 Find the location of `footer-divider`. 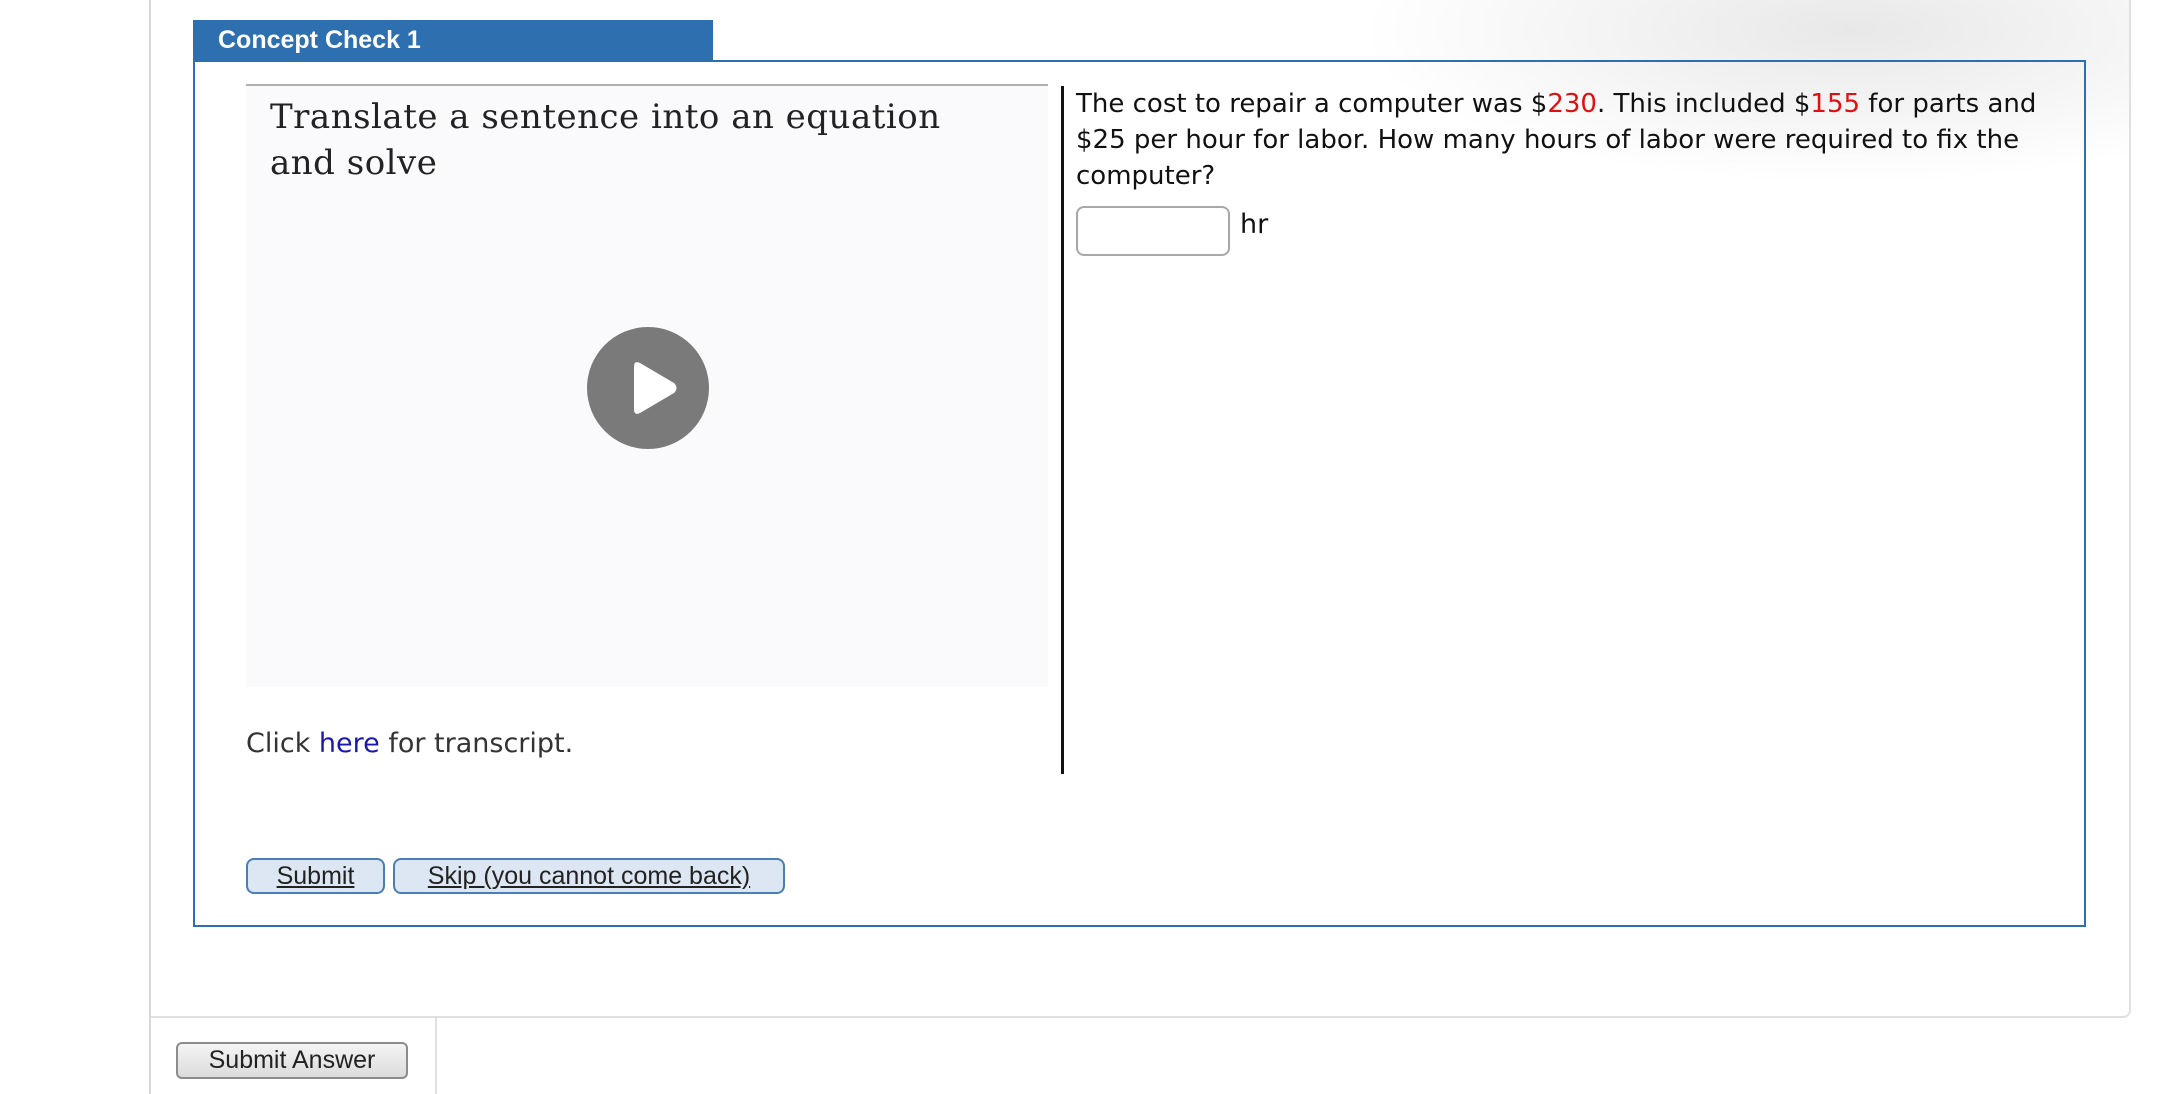

footer-divider is located at coordinates (436, 1055).